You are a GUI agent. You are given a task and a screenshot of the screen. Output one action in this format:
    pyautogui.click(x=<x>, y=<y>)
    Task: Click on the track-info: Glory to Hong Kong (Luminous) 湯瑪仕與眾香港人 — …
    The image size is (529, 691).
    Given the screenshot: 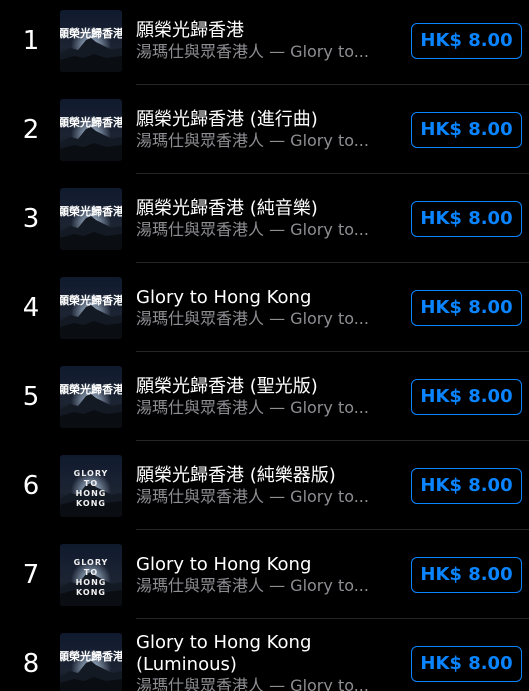 What is the action you would take?
    pyautogui.click(x=261, y=661)
    